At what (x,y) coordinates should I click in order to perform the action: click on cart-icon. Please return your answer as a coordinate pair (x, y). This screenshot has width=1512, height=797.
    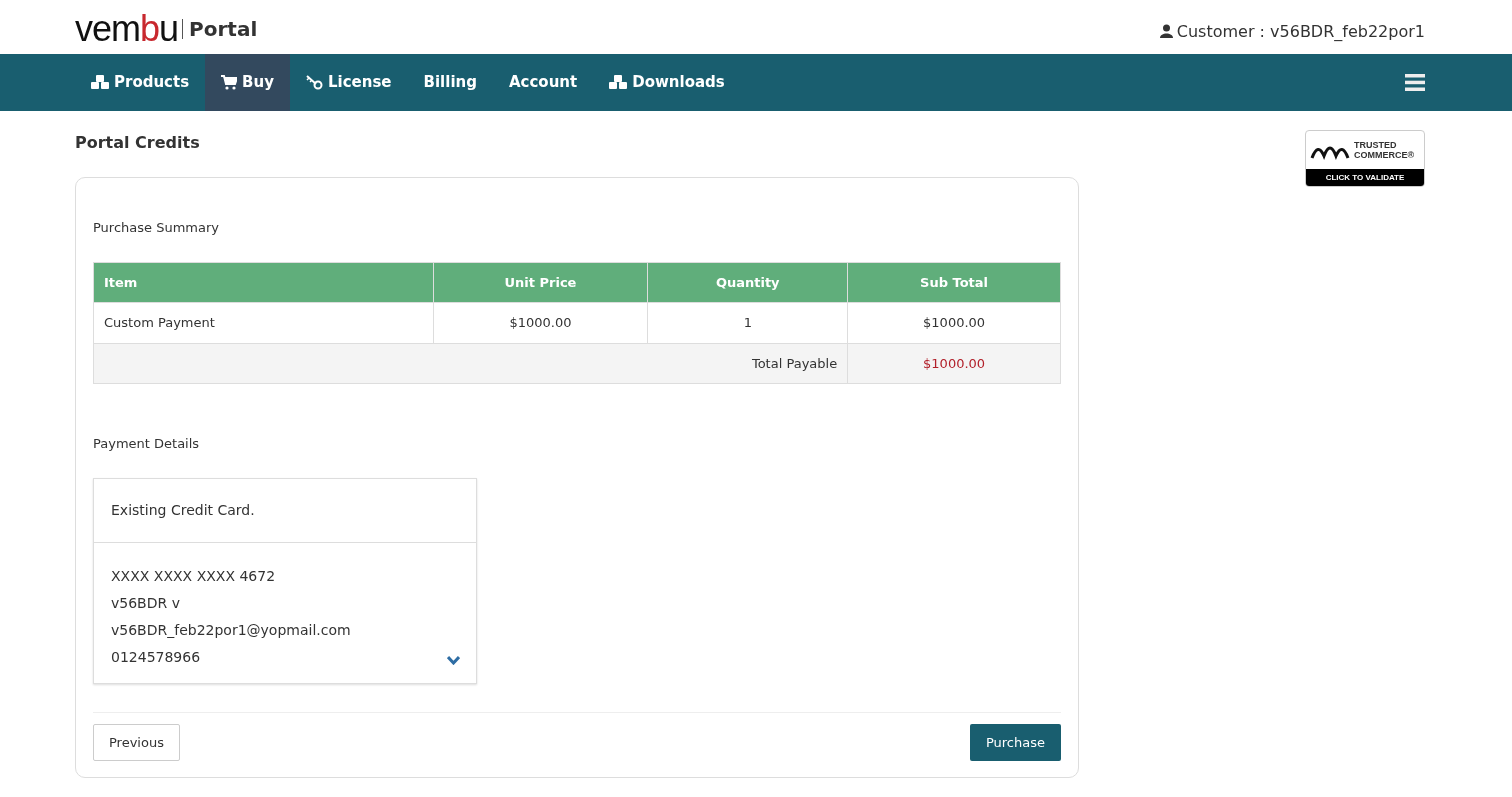
    Looking at the image, I should click on (229, 82).